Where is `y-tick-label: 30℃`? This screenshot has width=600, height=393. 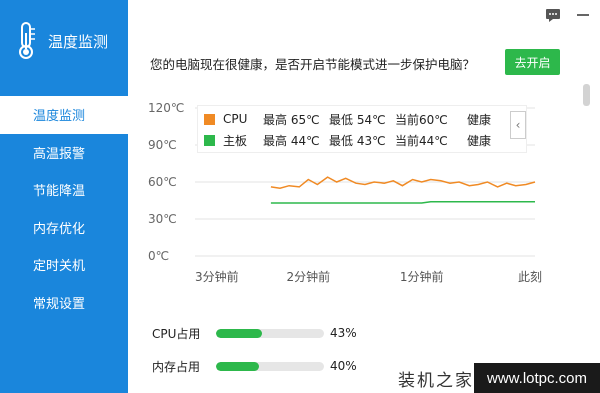 y-tick-label: 30℃ is located at coordinates (162, 219).